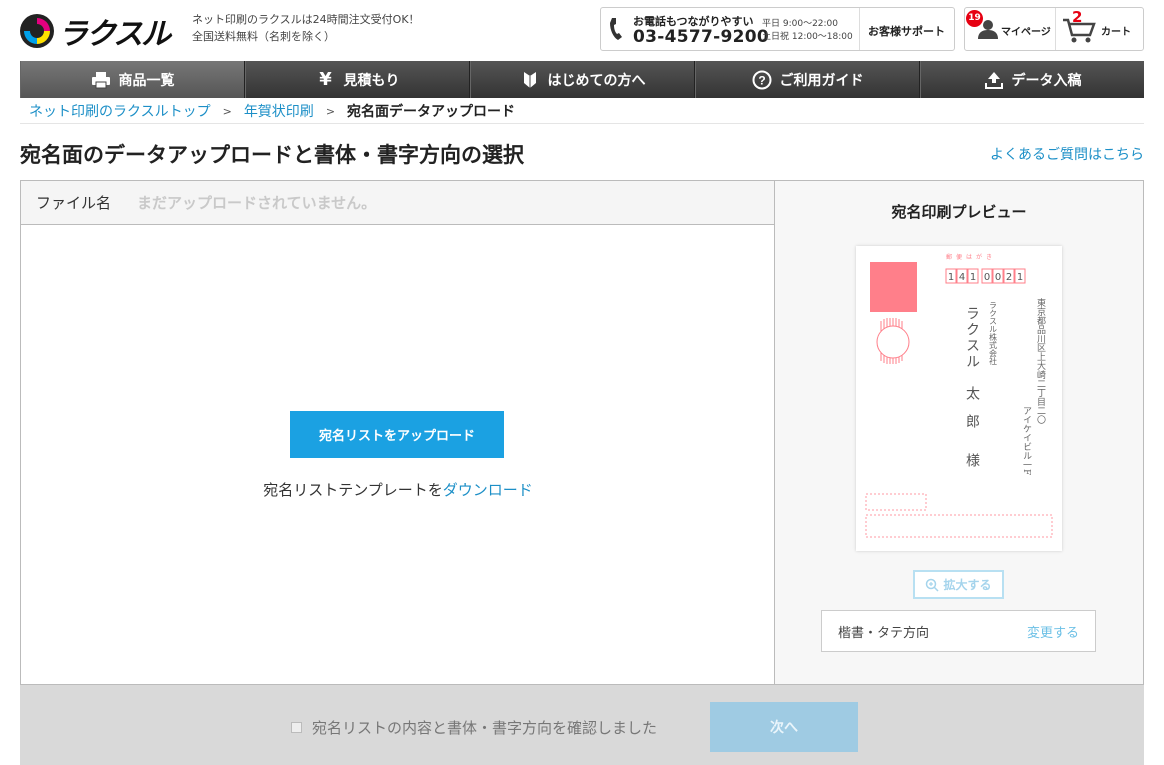 This screenshot has width=1164, height=765. I want to click on file-name-label: ファイル名, so click(74, 203).